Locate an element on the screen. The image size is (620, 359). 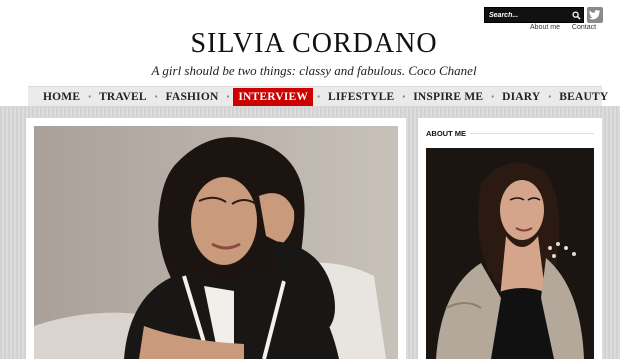
nav-item-lifestyle: LIFESTYLE is located at coordinates (361, 97).